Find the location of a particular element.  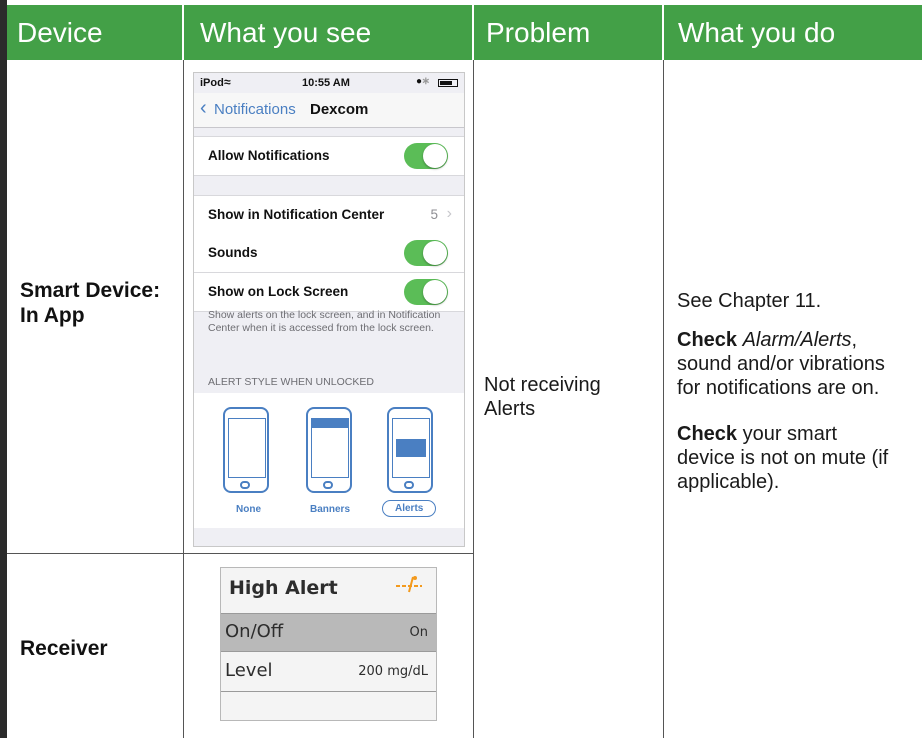

receiver-onoff-label: On/Off is located at coordinates (254, 631).